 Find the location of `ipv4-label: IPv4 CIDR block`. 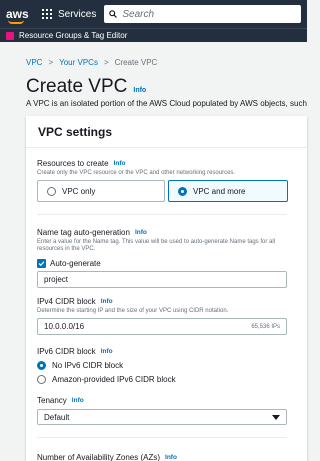

ipv4-label: IPv4 CIDR block is located at coordinates (66, 301).